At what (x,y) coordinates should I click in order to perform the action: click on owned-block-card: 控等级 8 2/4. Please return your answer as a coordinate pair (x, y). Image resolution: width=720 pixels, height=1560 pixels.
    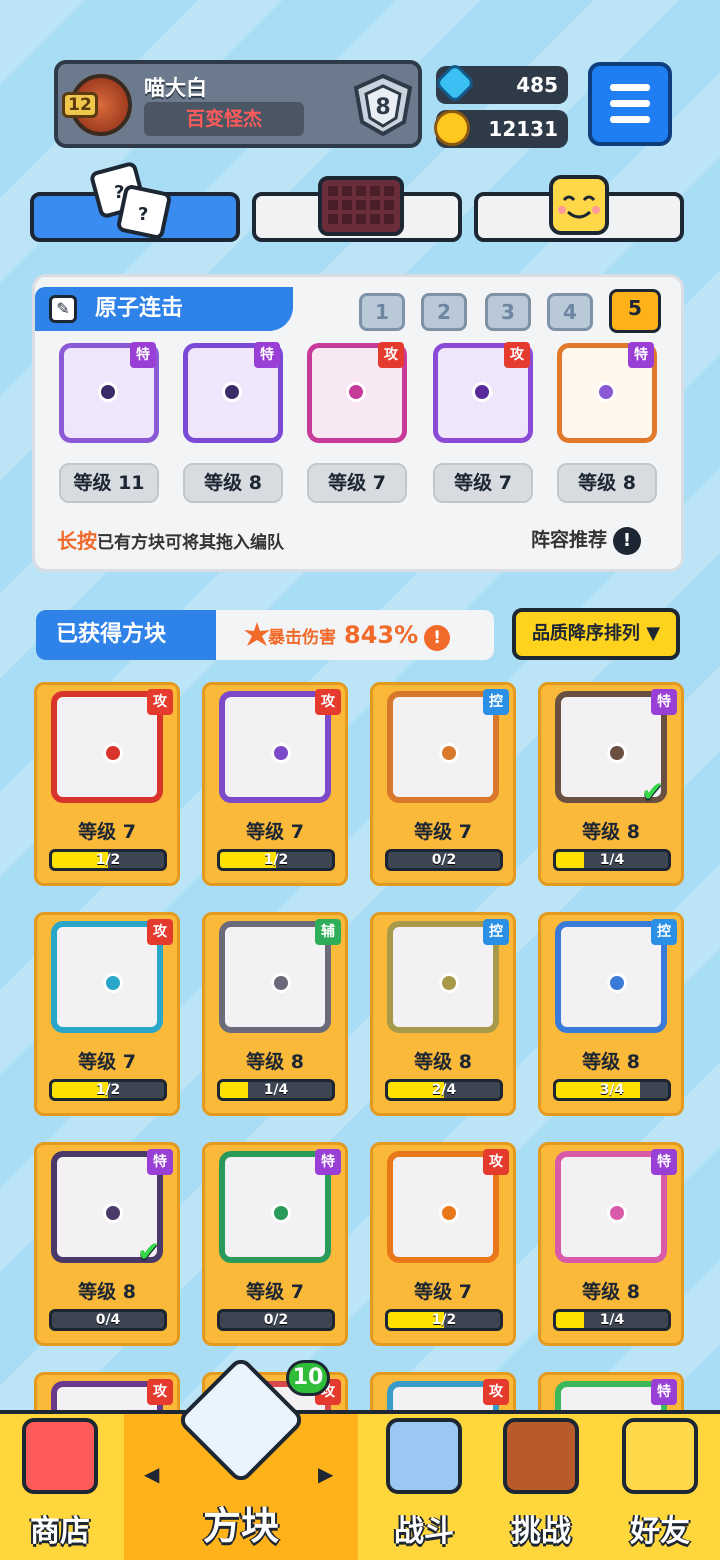
    Looking at the image, I should click on (443, 1014).